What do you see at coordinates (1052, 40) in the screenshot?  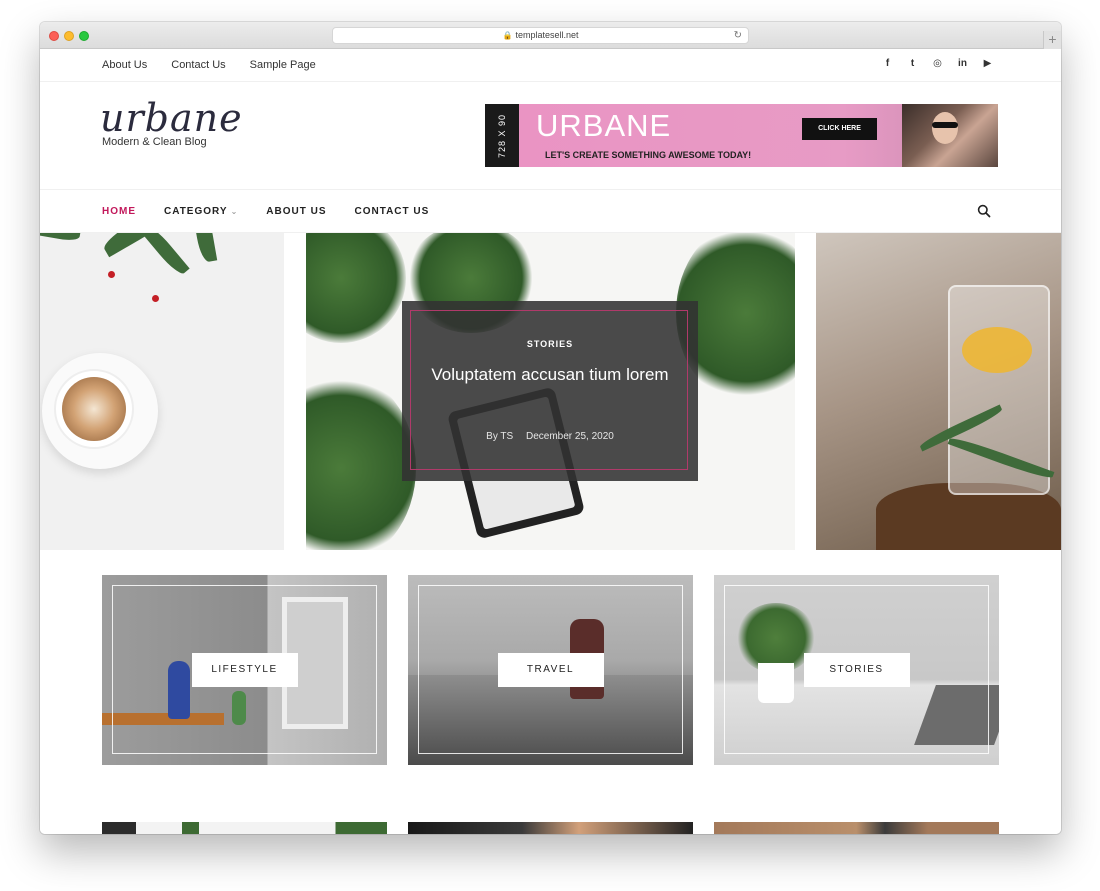 I see `new-tab-button: +` at bounding box center [1052, 40].